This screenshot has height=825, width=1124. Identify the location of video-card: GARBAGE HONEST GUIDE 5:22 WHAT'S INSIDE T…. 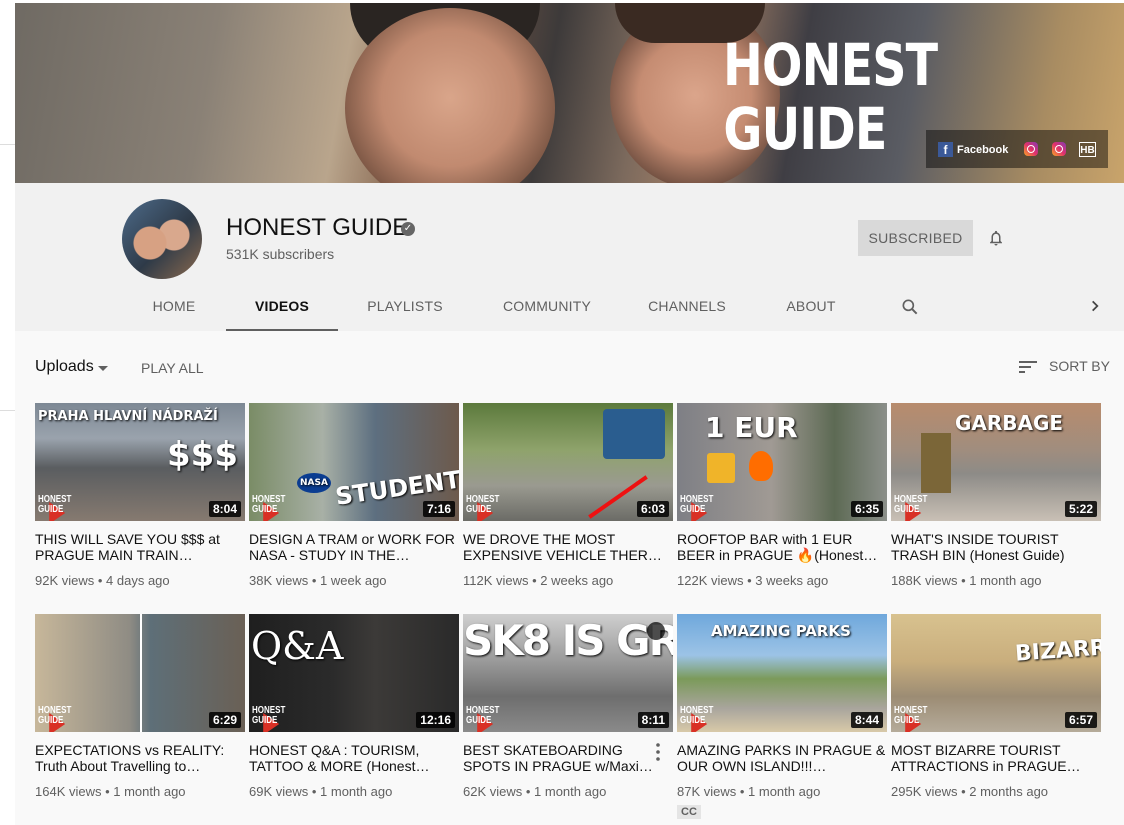
(996, 495).